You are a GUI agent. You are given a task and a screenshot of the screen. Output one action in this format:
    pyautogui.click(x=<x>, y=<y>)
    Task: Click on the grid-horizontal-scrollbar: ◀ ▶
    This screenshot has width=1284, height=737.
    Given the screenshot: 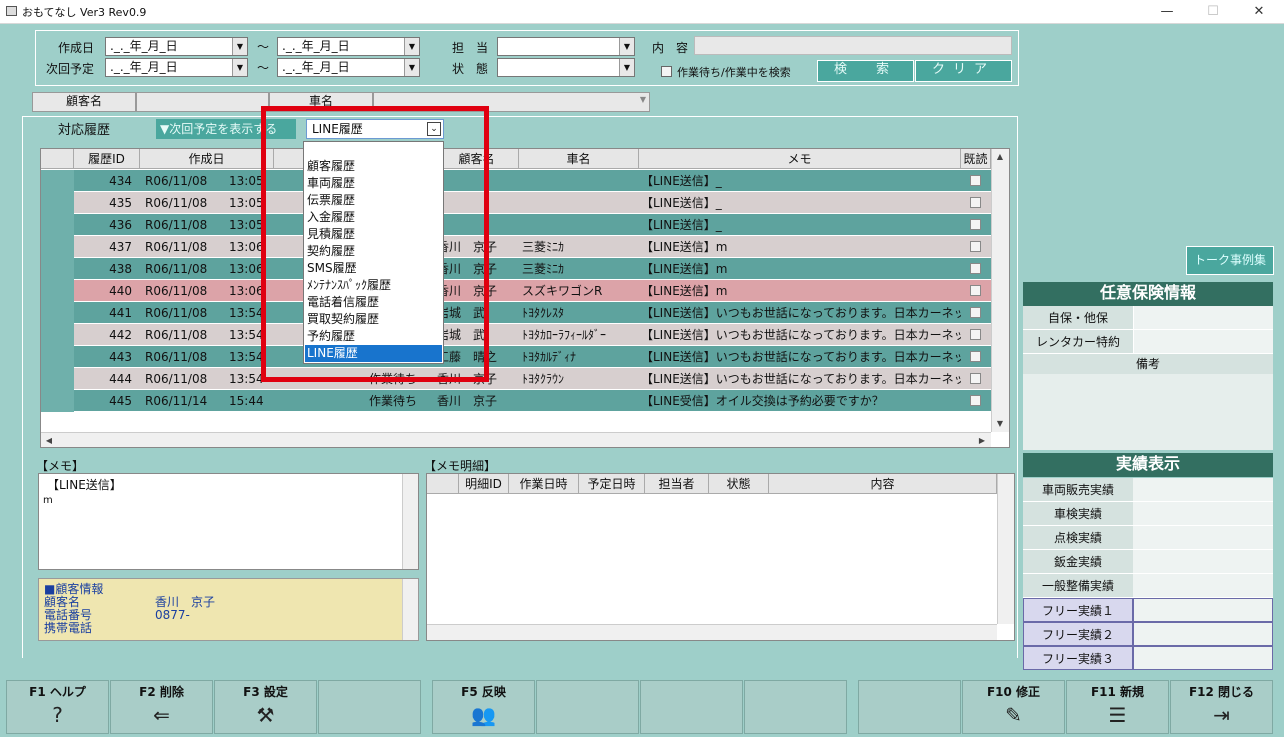 What is the action you would take?
    pyautogui.click(x=516, y=439)
    